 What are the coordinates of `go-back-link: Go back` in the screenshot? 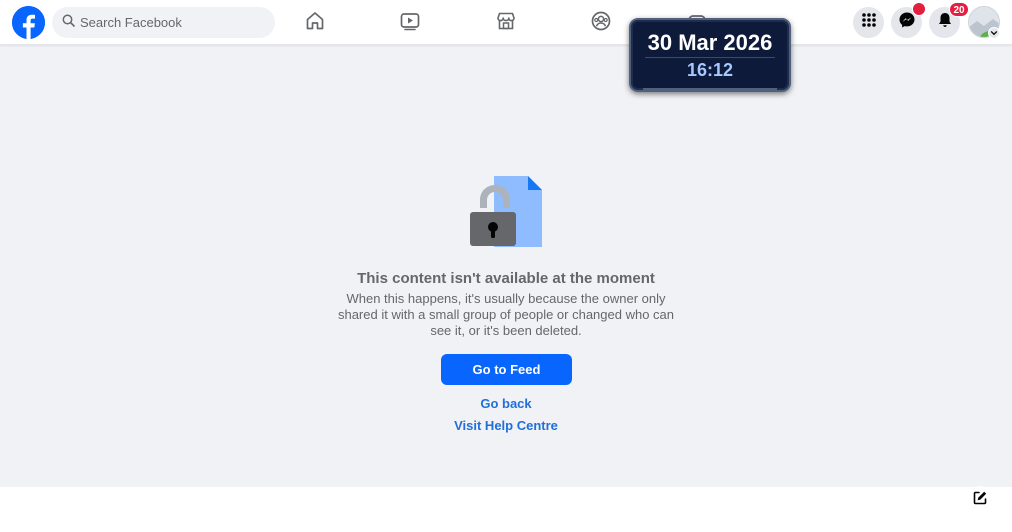 It's located at (506, 403).